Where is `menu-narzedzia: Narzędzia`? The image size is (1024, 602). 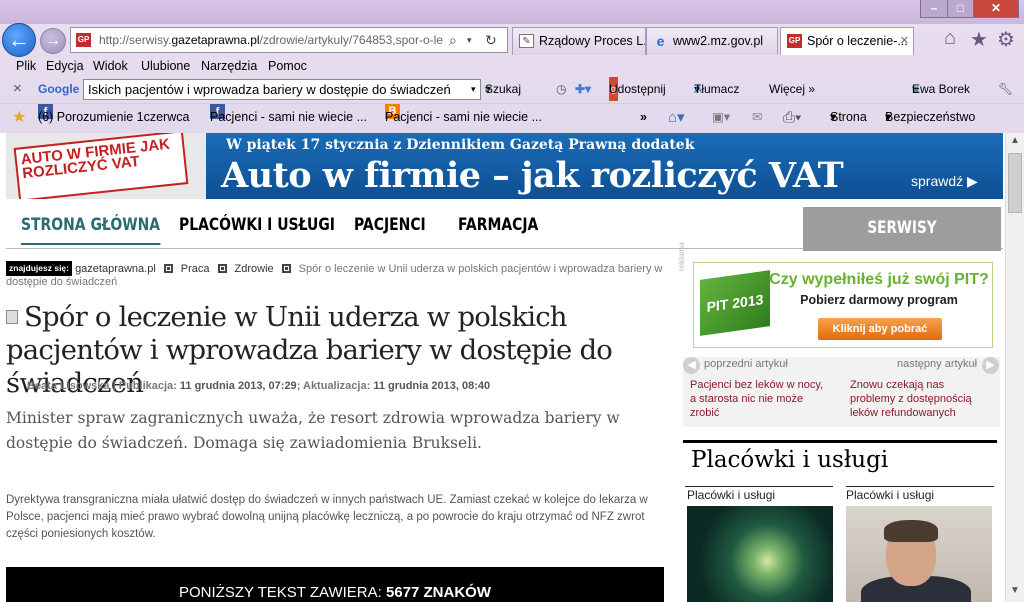
menu-narzedzia: Narzędzia is located at coordinates (229, 66).